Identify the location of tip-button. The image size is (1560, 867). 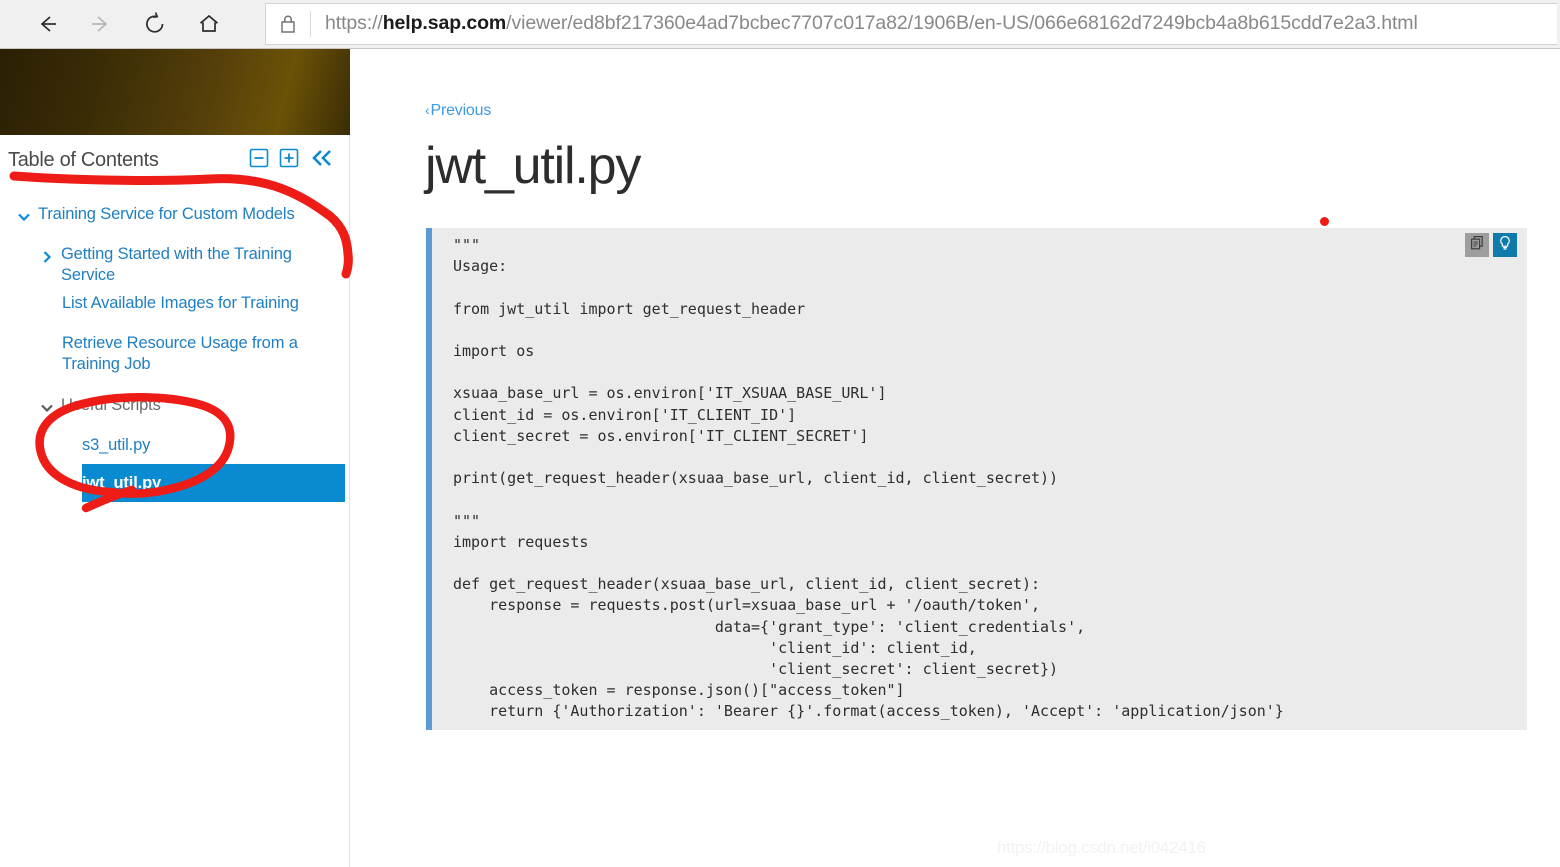
(1505, 245).